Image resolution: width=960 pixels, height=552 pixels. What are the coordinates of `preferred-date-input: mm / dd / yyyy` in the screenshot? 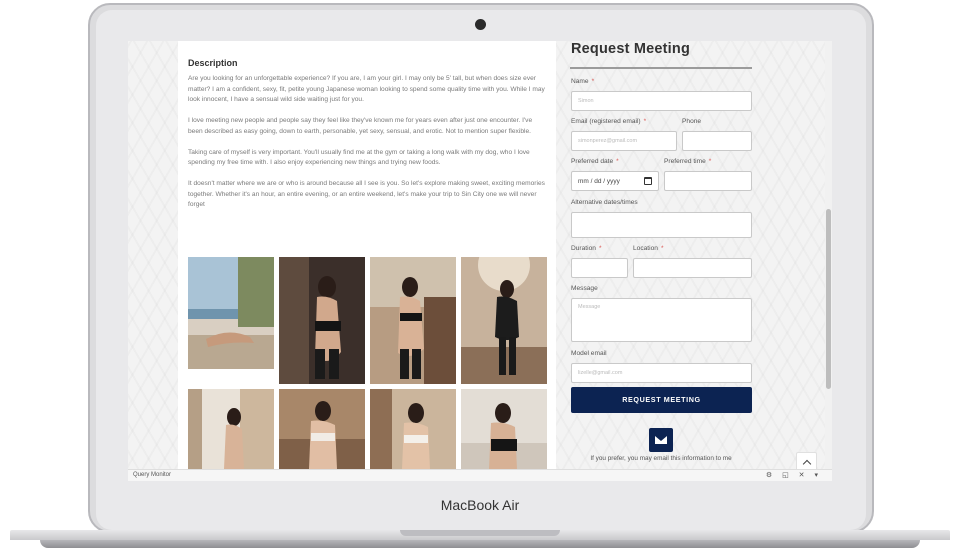 It's located at (615, 181).